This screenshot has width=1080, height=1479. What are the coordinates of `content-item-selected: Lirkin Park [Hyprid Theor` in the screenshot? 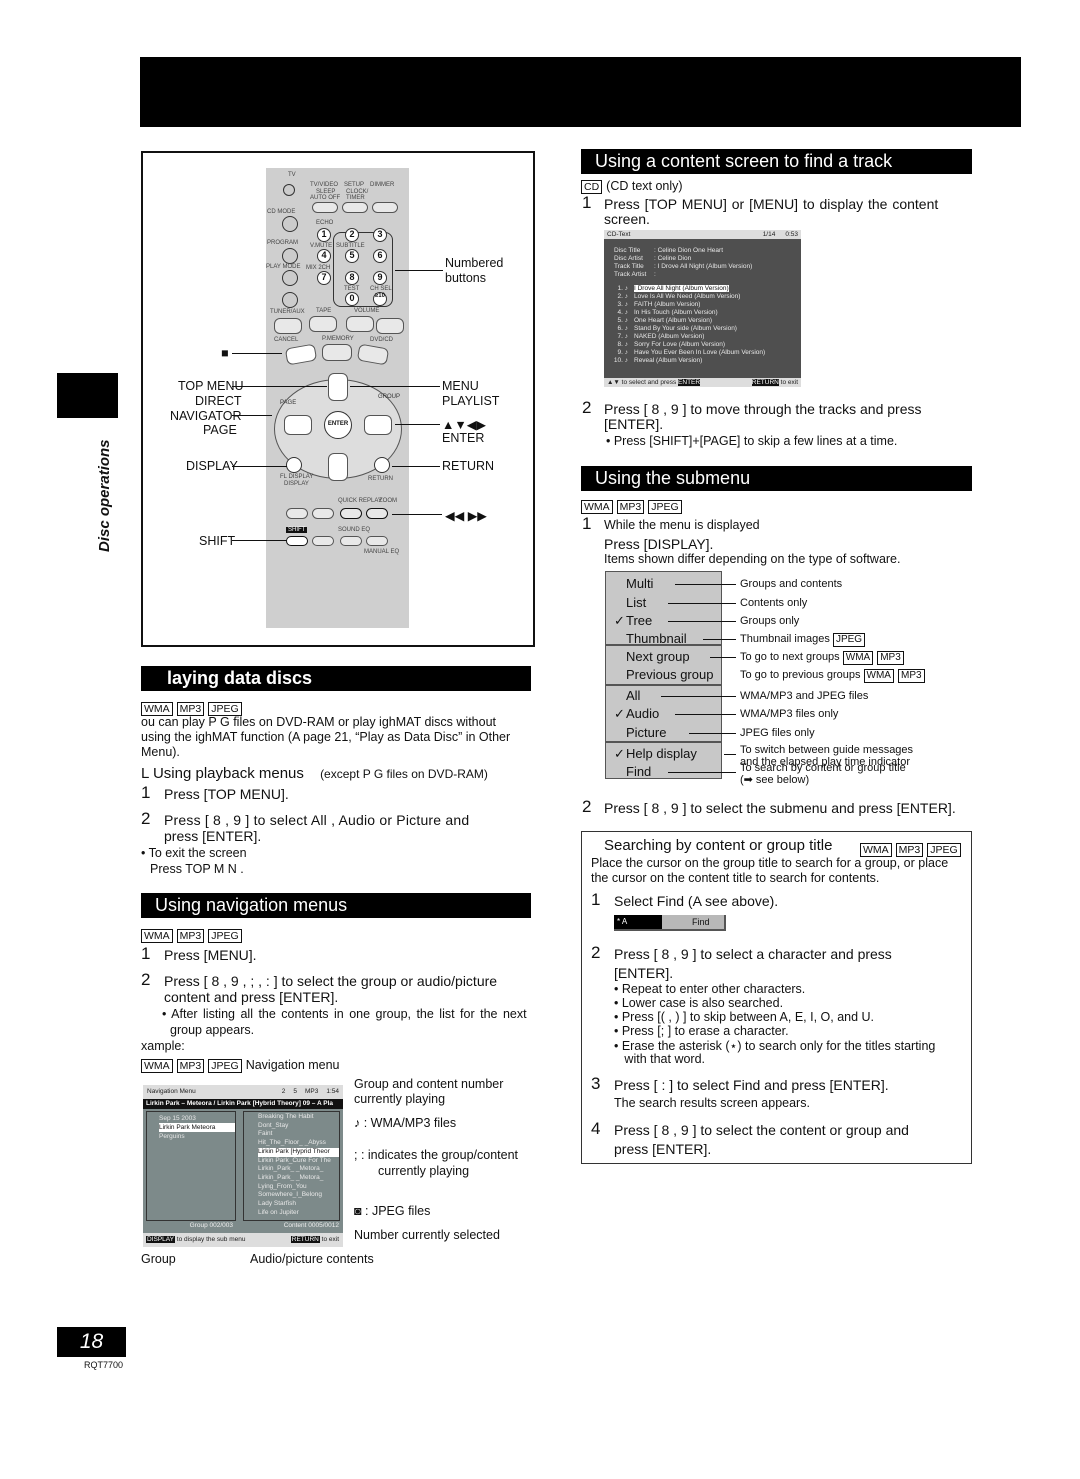 It's located at (298, 1152).